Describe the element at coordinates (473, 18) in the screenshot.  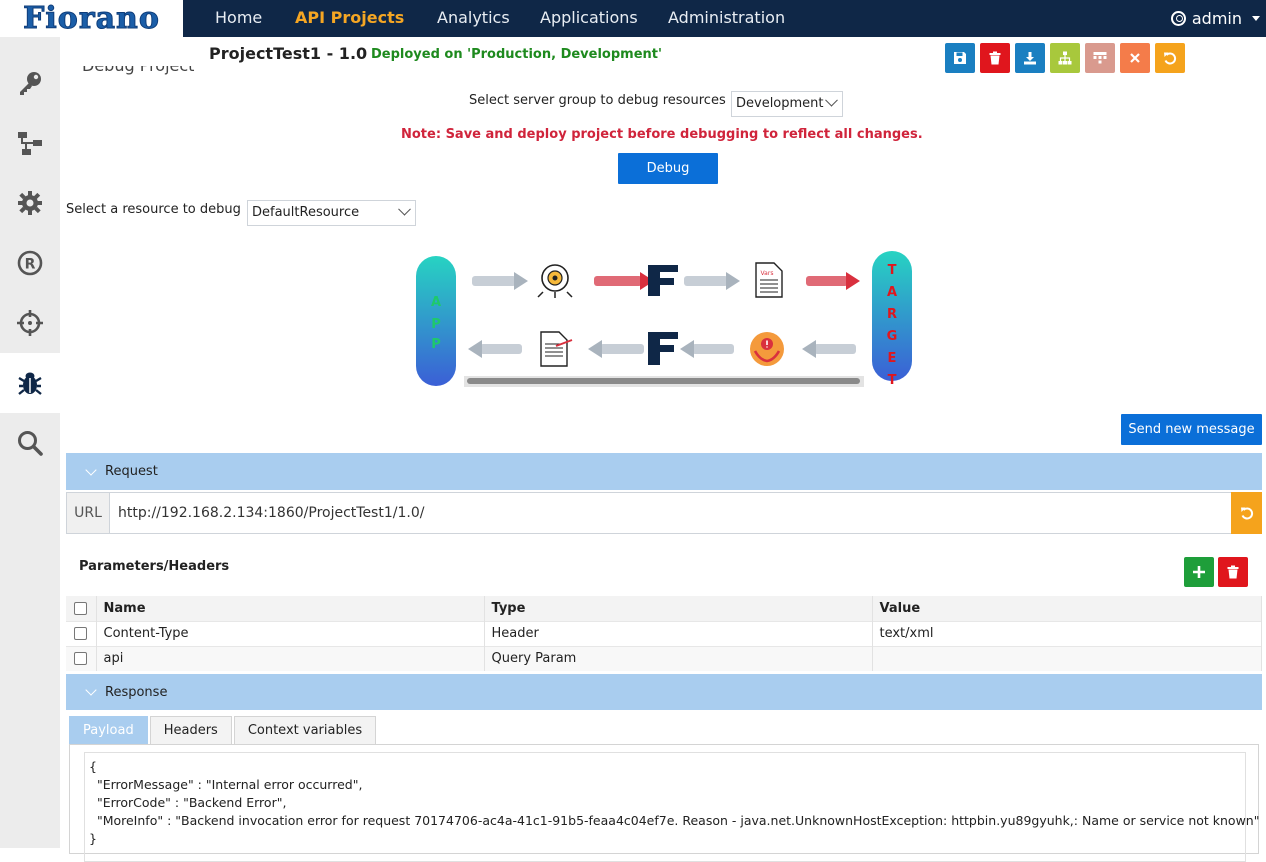
I see `nav-analytics: Analytics` at that location.